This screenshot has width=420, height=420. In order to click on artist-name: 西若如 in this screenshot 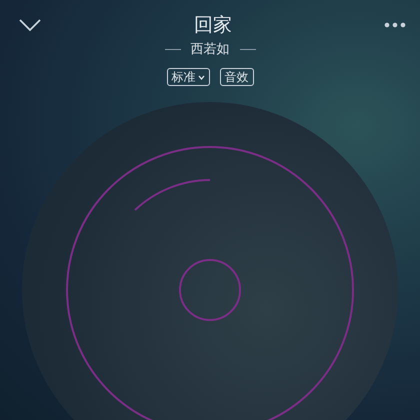, I will do `click(210, 49)`.